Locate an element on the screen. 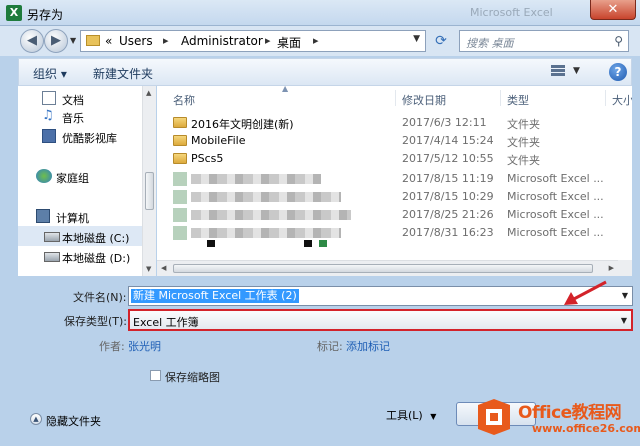 This screenshot has width=640, height=446. author-value: 张光明 is located at coordinates (144, 346).